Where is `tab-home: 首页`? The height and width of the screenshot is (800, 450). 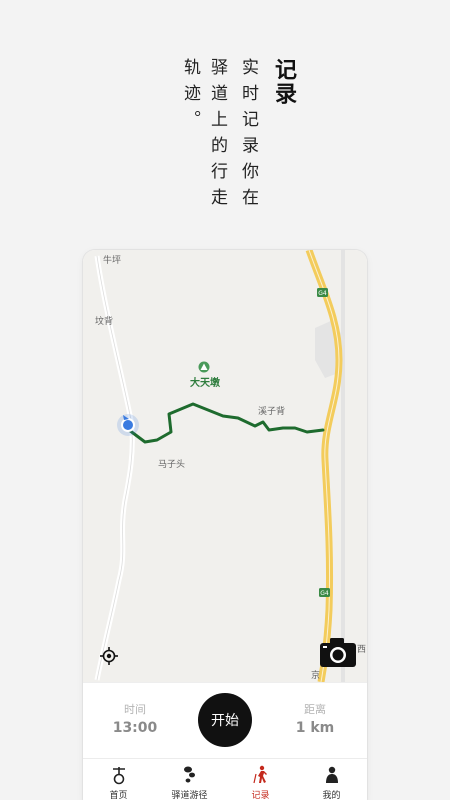
tab-home: 首页 is located at coordinates (118, 779).